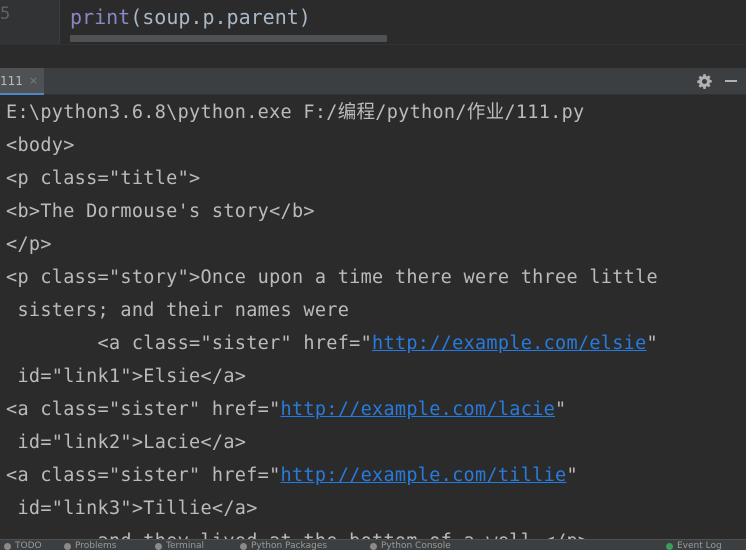 The width and height of the screenshot is (746, 550). Describe the element at coordinates (373, 81) in the screenshot. I see `run-tool-window-header: 111 ×` at that location.